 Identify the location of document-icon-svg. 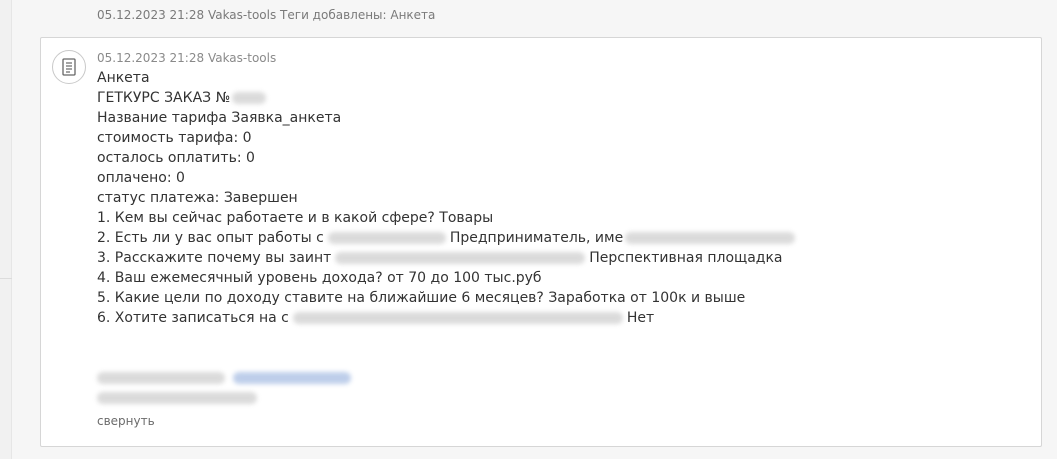
(69, 67).